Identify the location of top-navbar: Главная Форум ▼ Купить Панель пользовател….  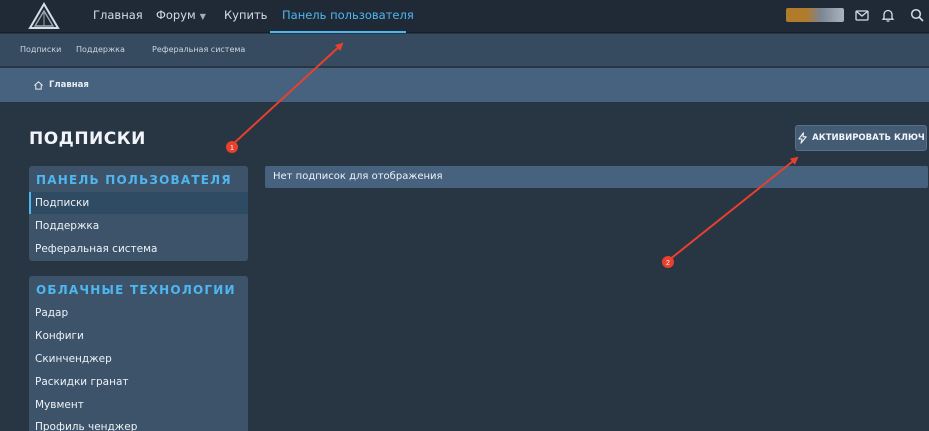
(464, 16).